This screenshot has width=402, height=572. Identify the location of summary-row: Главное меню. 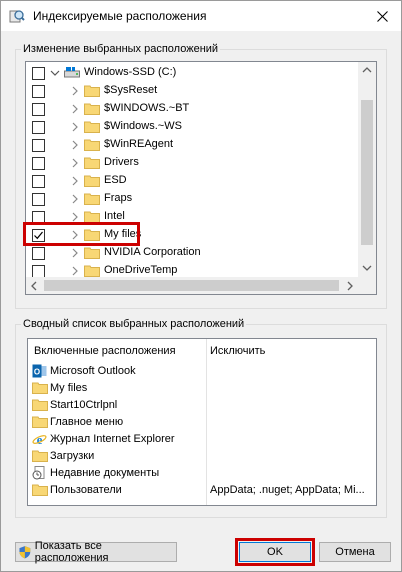
(202, 422).